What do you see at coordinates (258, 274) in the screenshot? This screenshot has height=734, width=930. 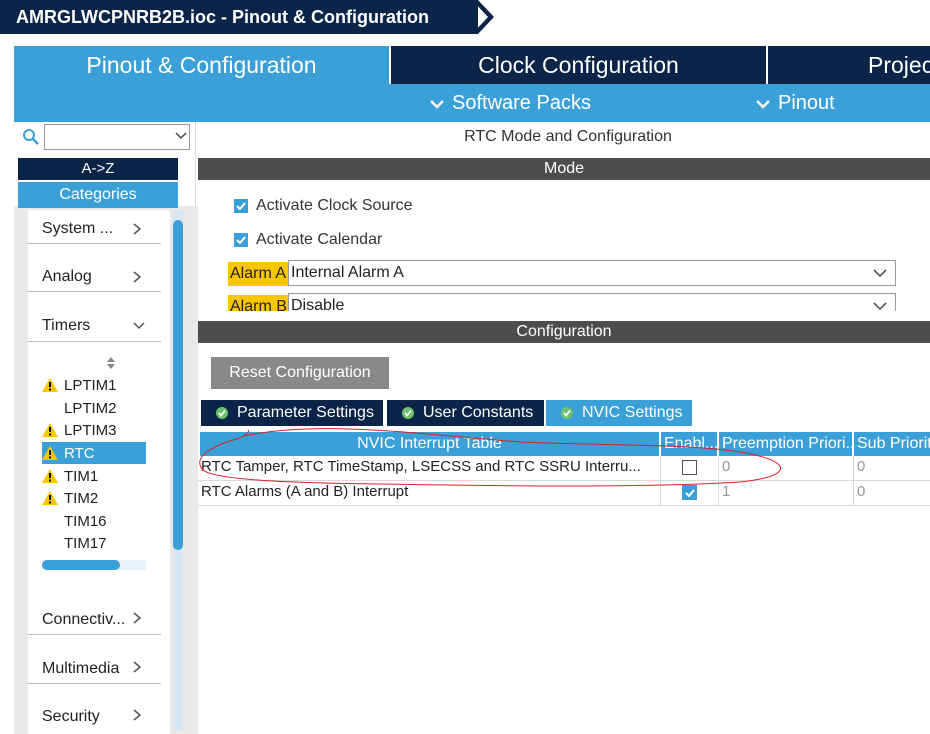 I see `alarm-a-label: Alarm A` at bounding box center [258, 274].